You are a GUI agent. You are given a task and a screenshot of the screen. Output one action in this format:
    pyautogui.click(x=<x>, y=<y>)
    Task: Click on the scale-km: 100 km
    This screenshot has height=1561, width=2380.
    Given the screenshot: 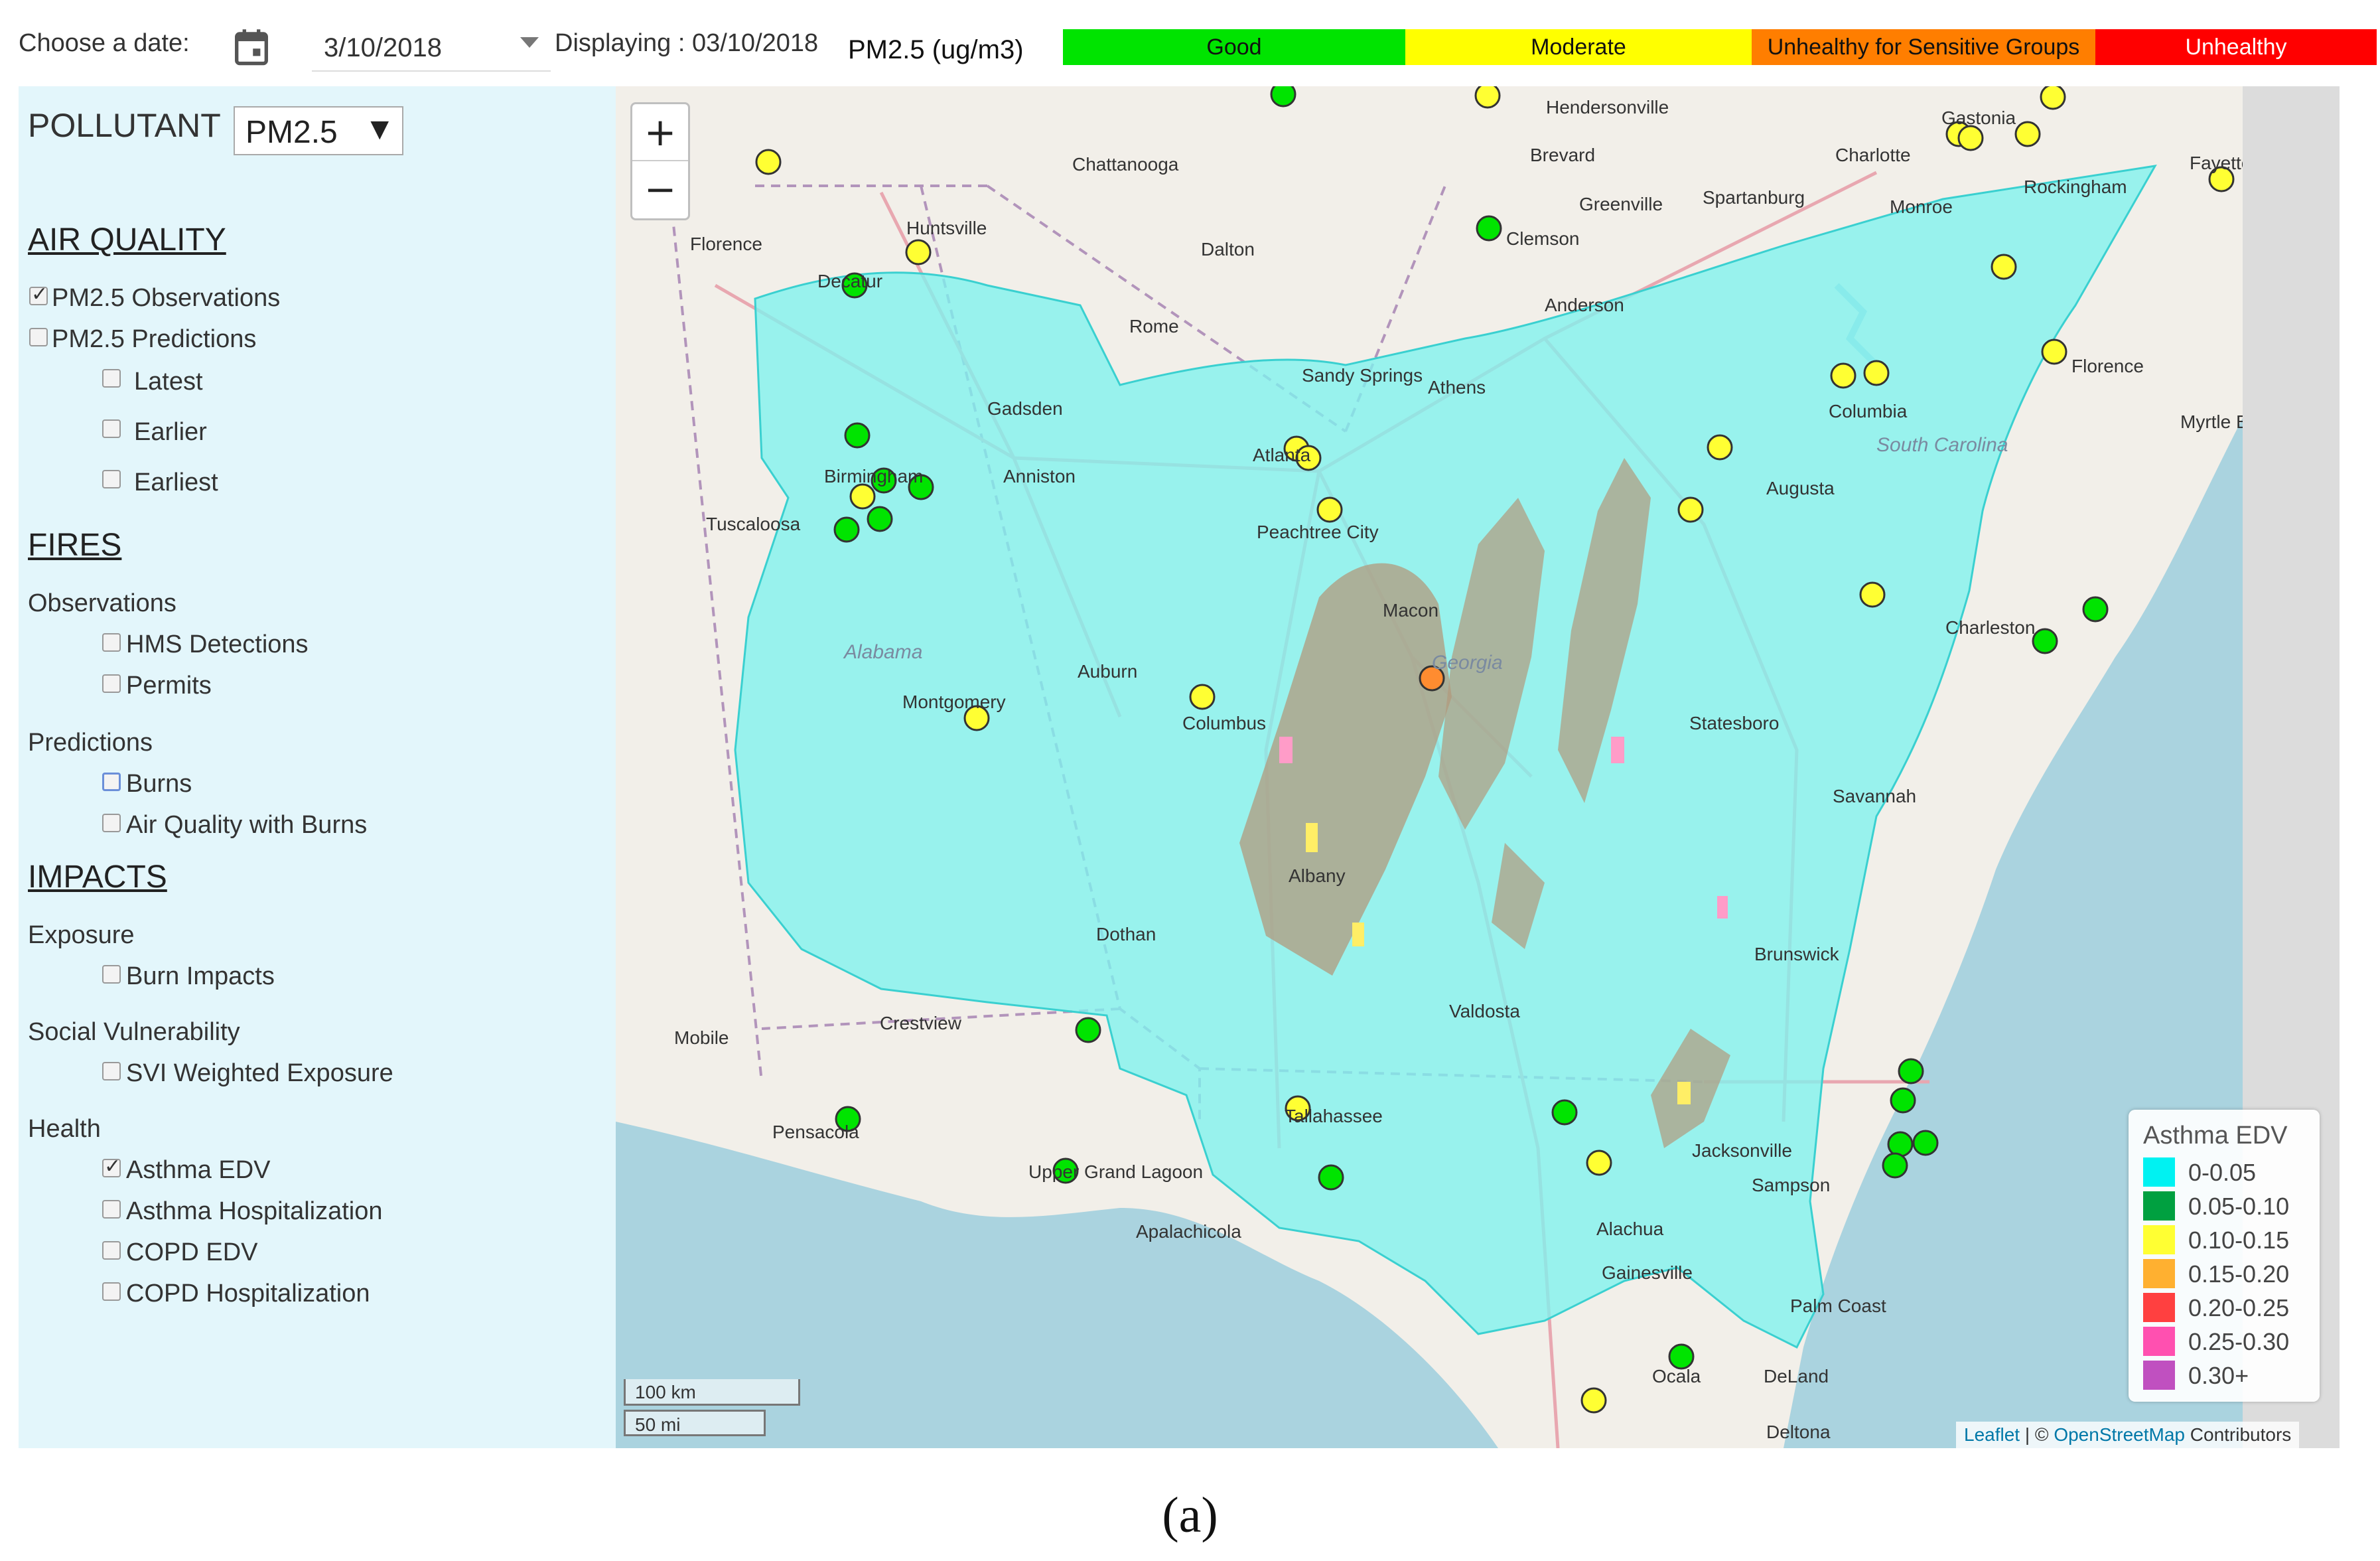 What is the action you would take?
    pyautogui.click(x=712, y=1392)
    